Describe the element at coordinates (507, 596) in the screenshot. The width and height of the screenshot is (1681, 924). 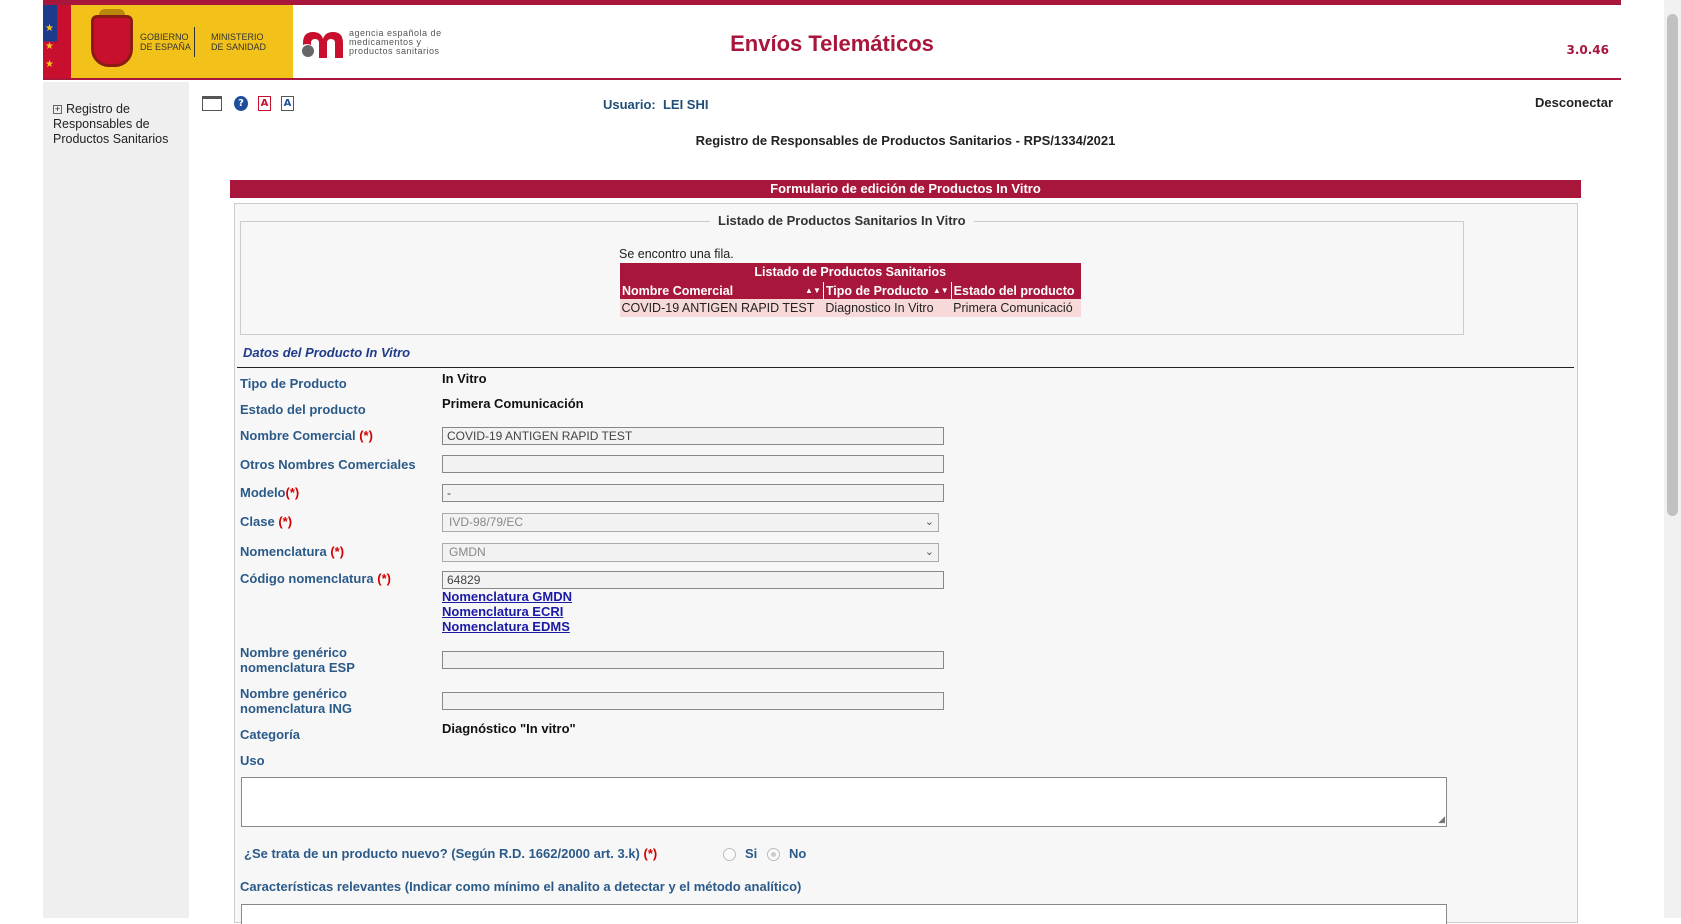
I see `link-nomenclatura-gmdn: Nomenclatura GMDN` at that location.